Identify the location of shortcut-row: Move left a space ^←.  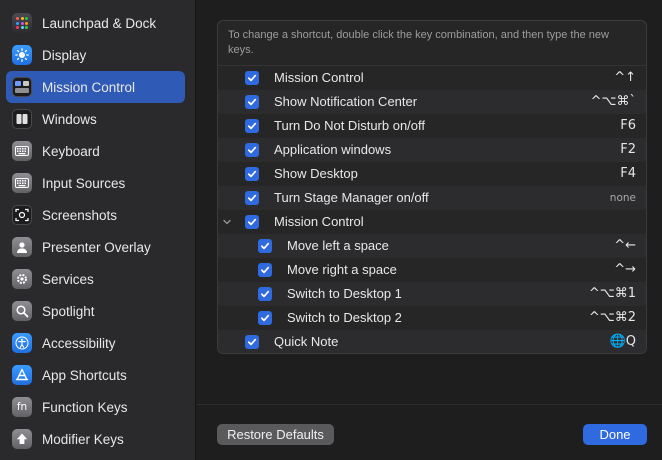
(432, 246).